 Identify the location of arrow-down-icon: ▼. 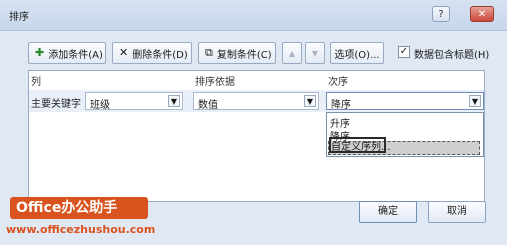
(315, 53).